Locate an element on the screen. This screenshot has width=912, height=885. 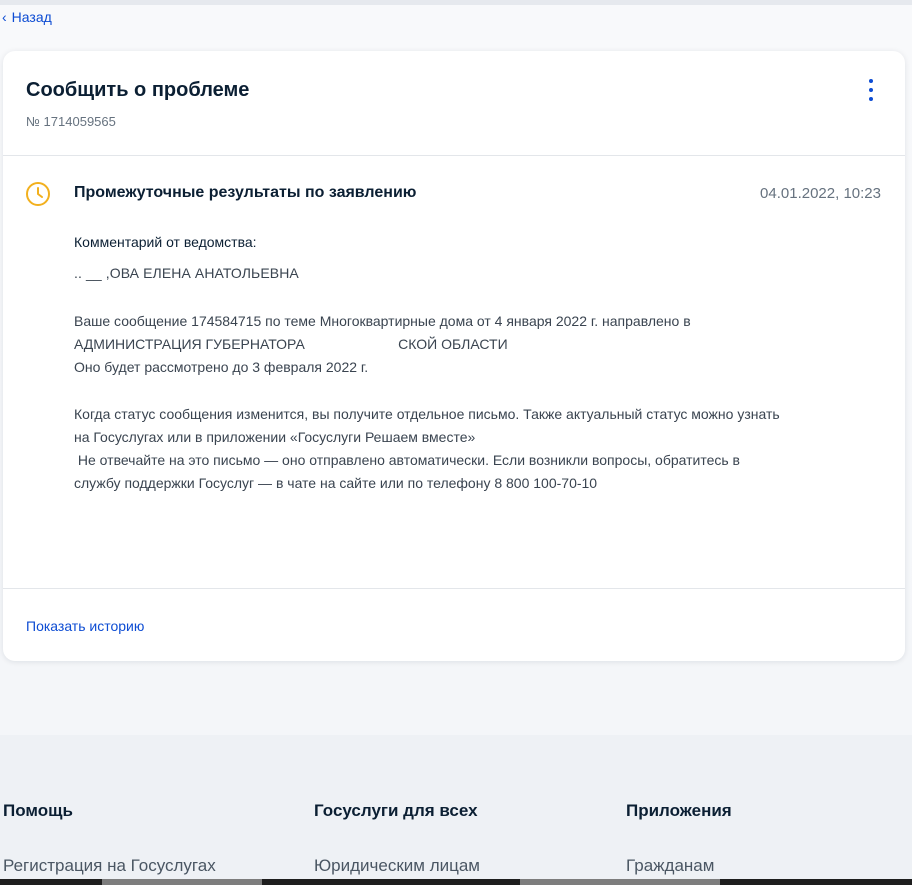
screen-bottom-edge is located at coordinates (456, 882).